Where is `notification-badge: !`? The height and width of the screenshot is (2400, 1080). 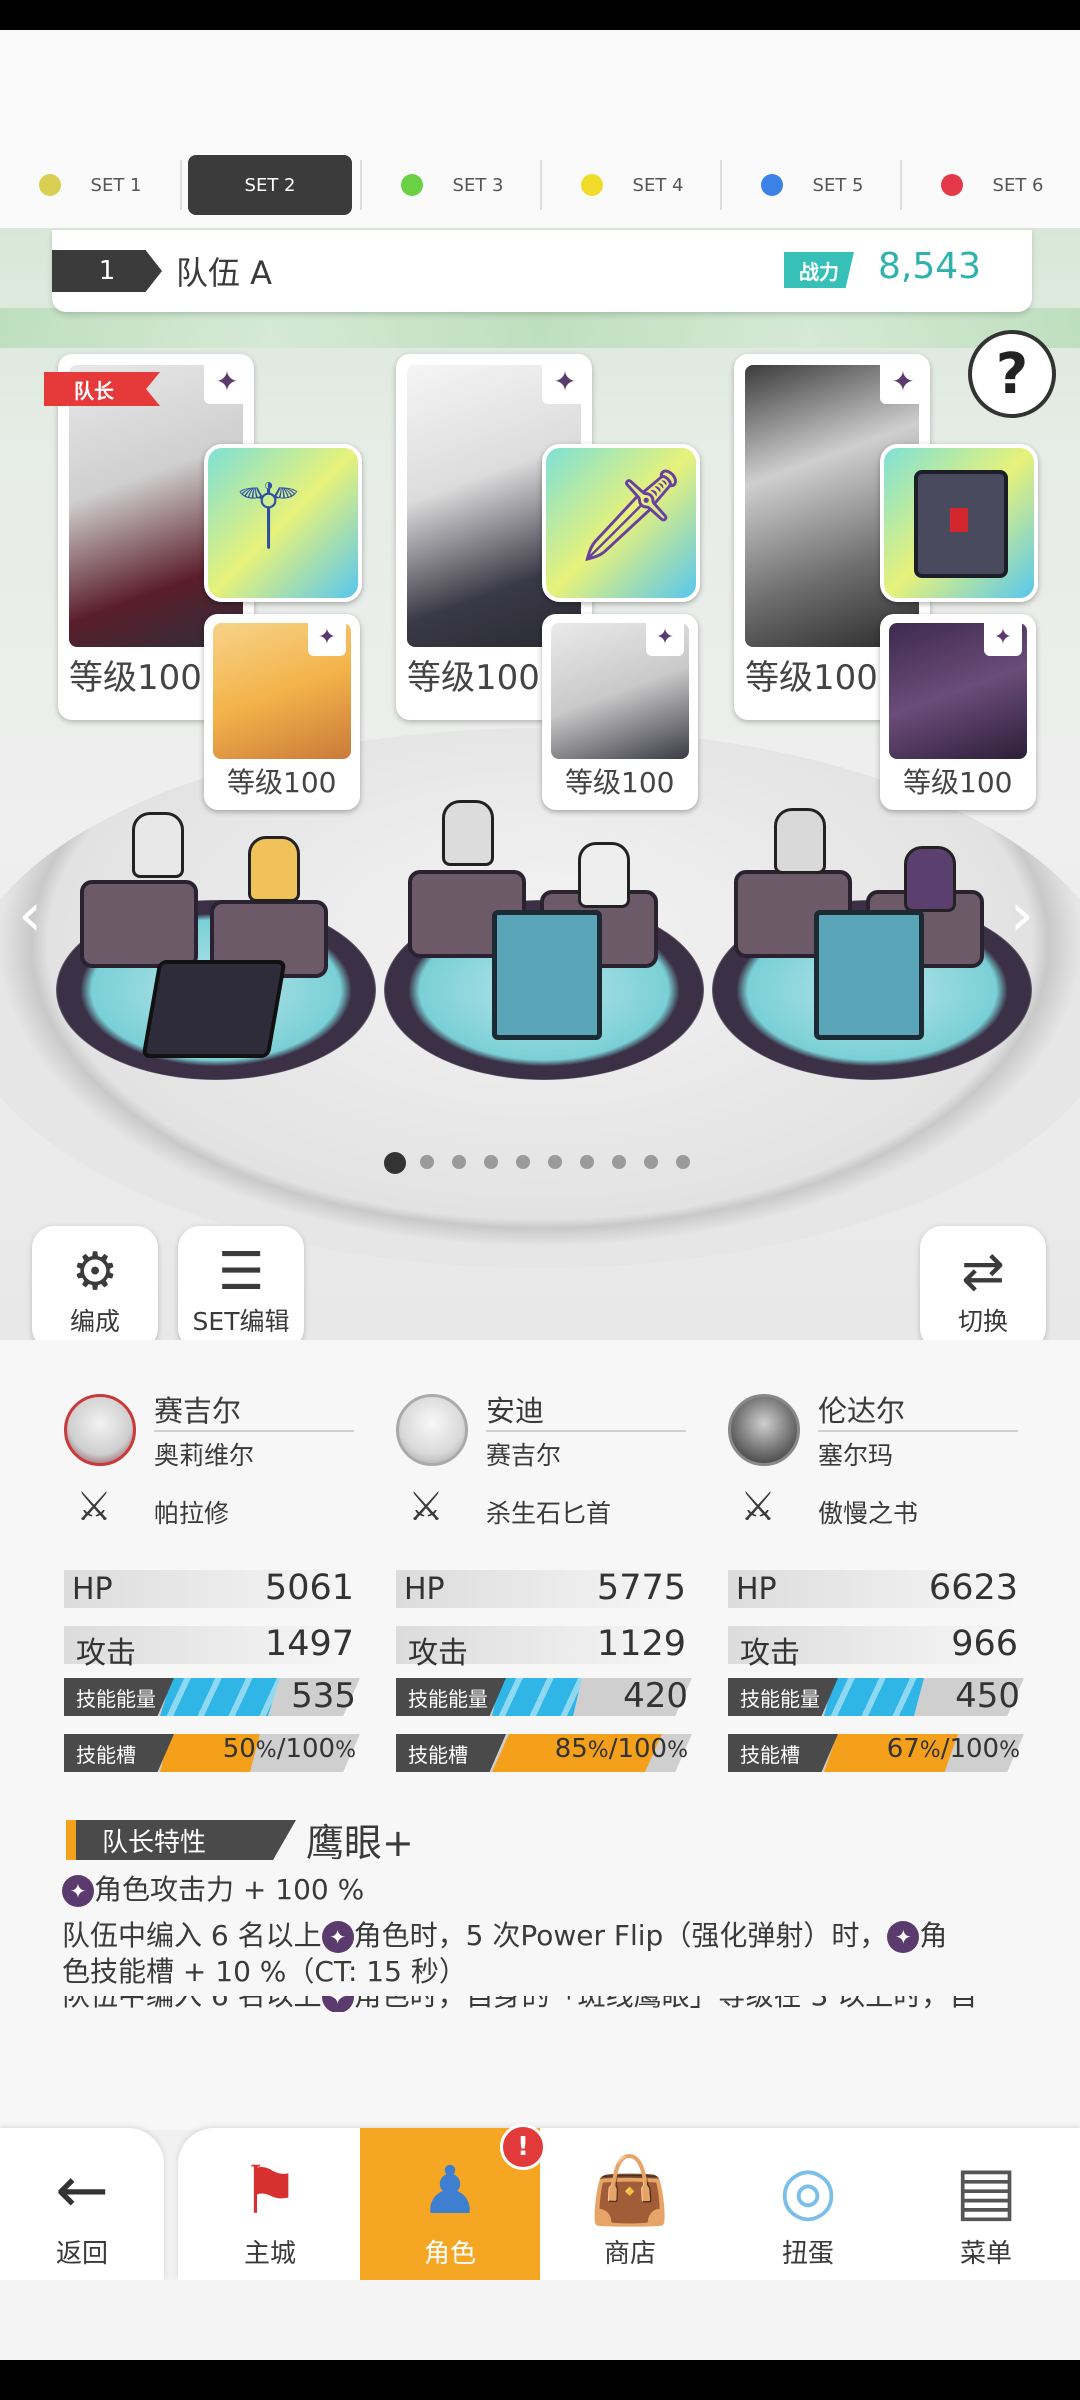
notification-badge: ! is located at coordinates (523, 2147).